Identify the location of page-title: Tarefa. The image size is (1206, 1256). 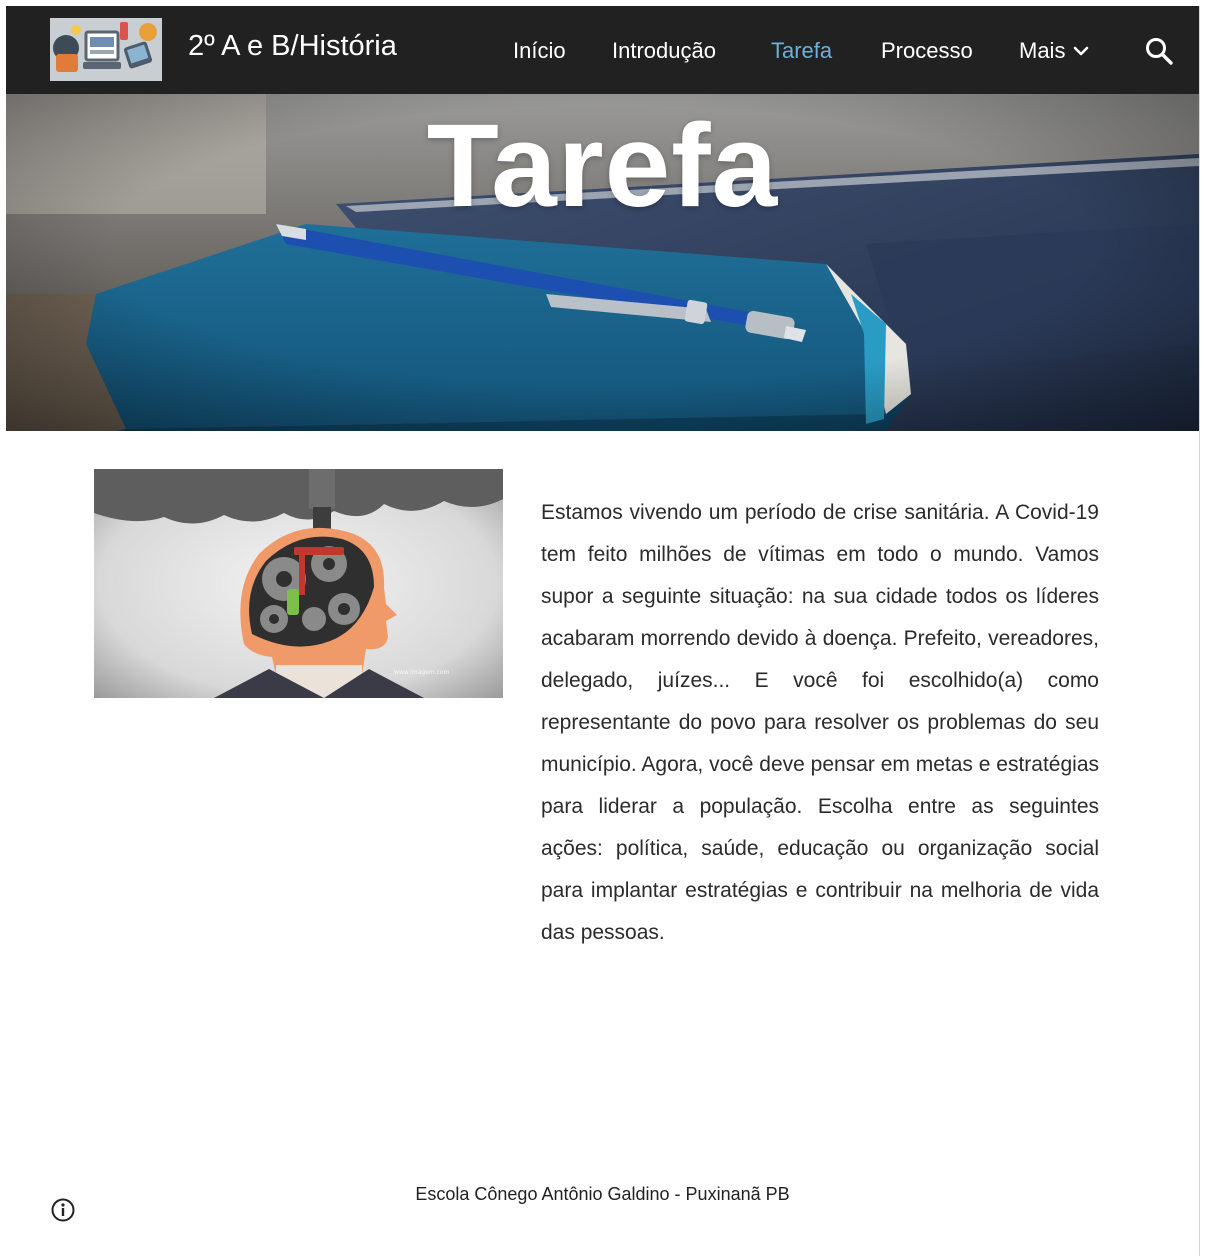
(602, 166).